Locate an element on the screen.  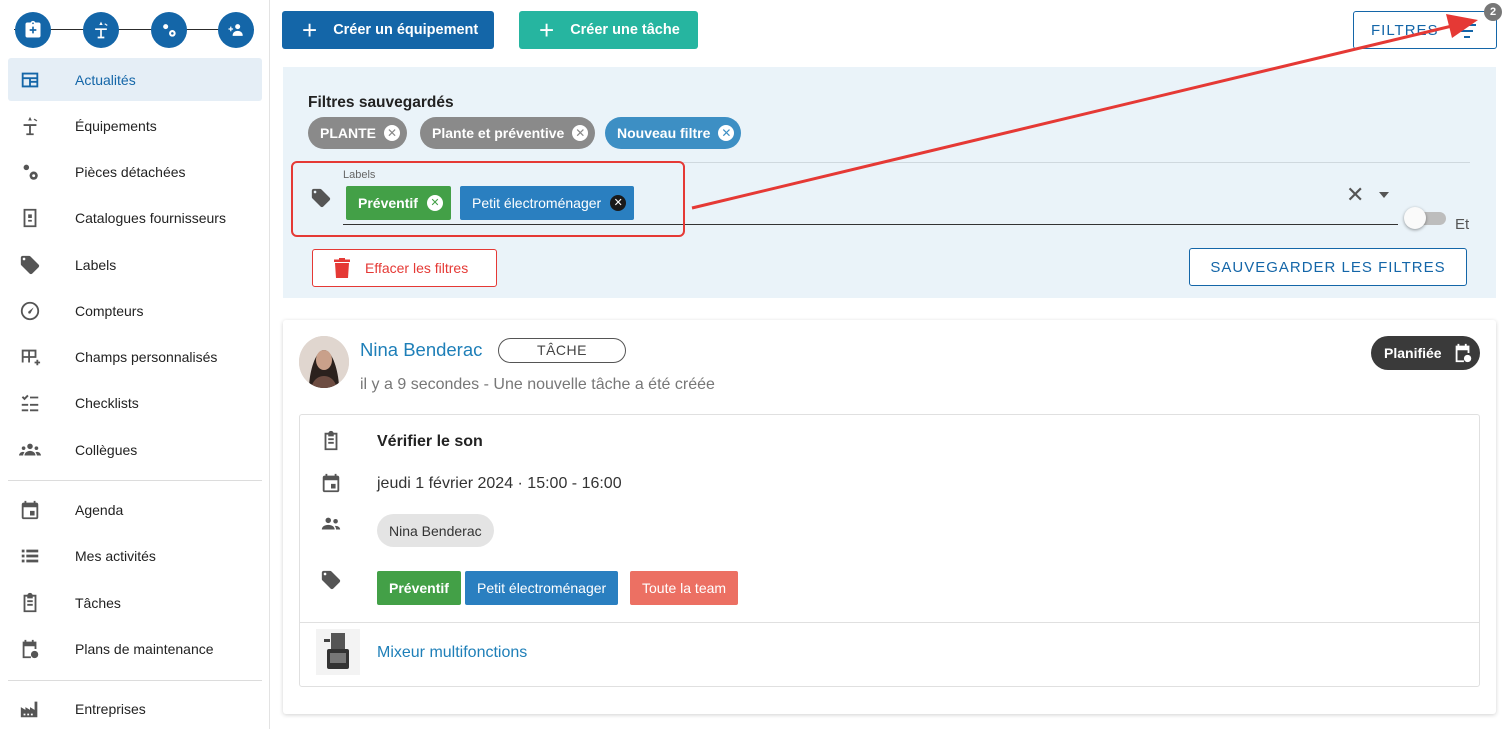
checklist-icon is located at coordinates (30, 403).